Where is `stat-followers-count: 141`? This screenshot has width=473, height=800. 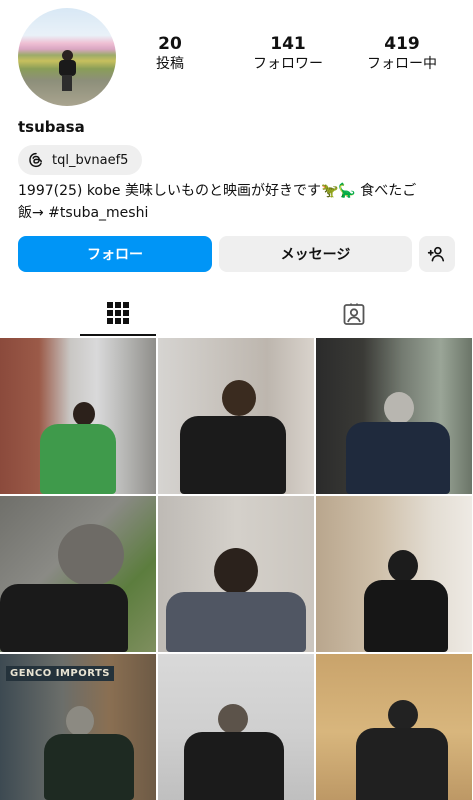
stat-followers-count: 141 is located at coordinates (288, 44).